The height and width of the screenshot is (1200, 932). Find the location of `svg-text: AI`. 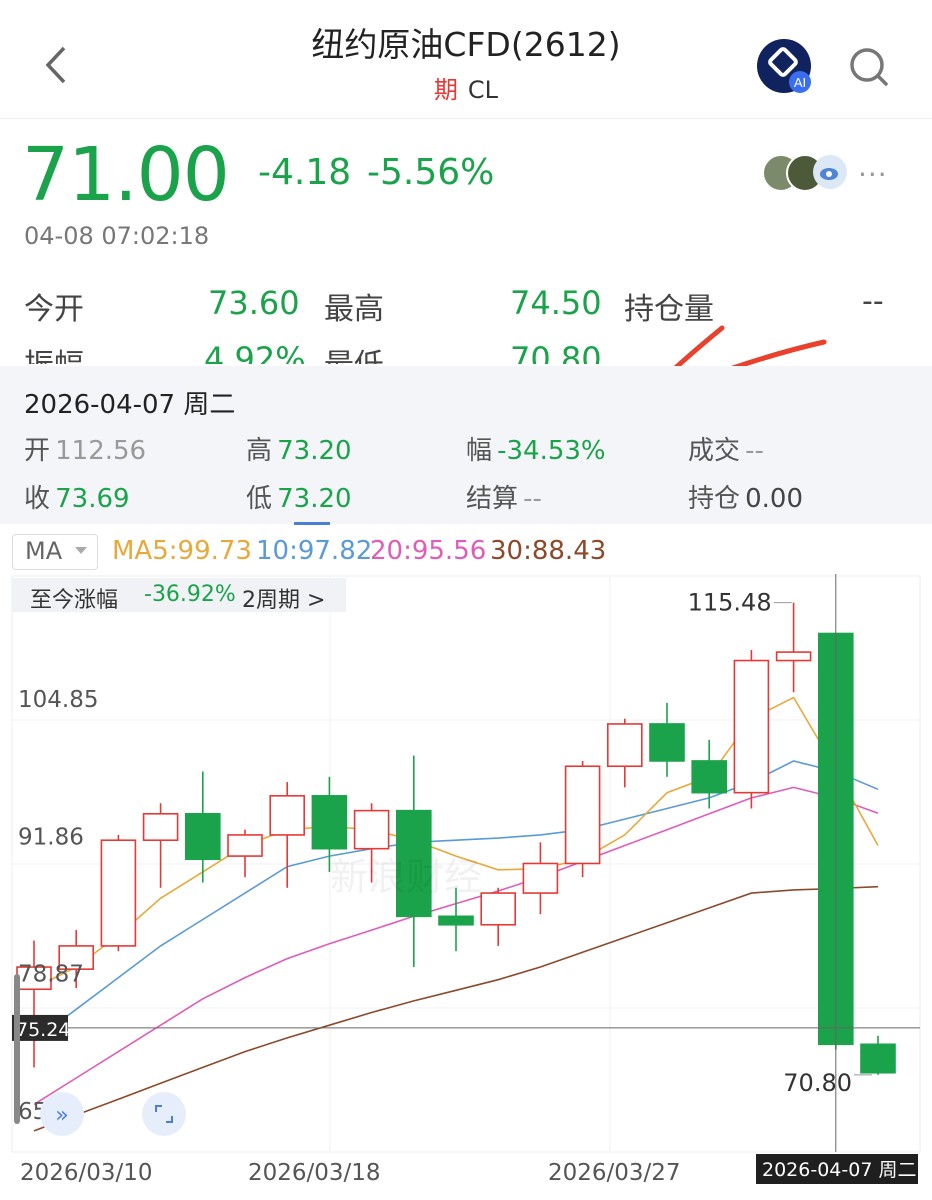

svg-text: AI is located at coordinates (800, 82).